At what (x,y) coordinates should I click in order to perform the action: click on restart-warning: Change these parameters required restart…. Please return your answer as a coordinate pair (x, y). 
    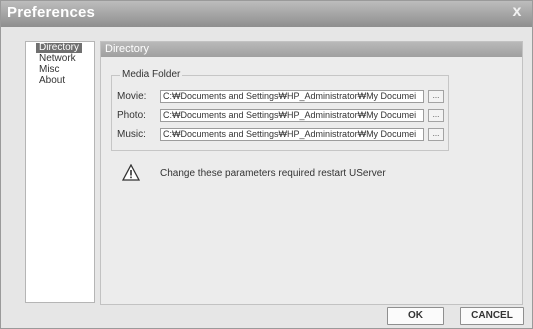
    Looking at the image, I should click on (312, 174).